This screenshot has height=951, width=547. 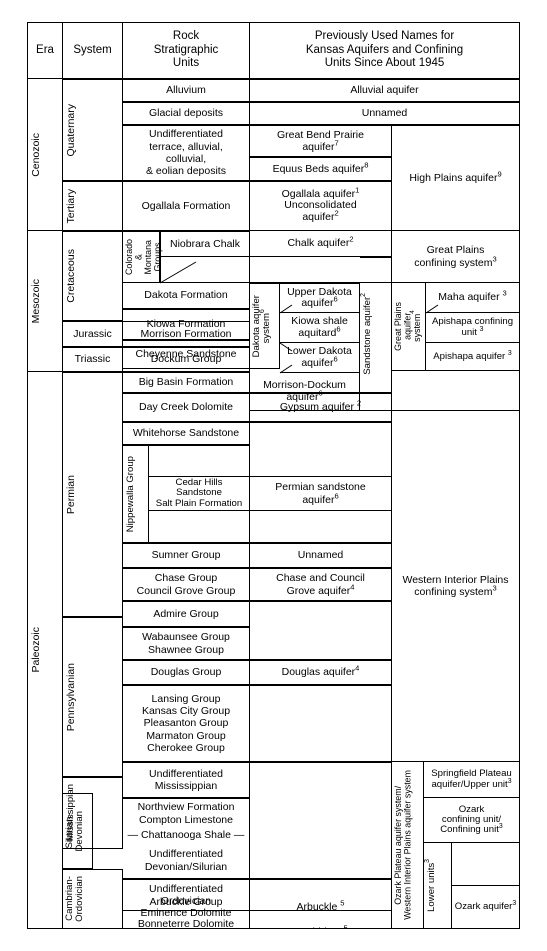 What do you see at coordinates (186, 407) in the screenshot?
I see `rock-day-creek-dolomite: Day Creek Dolomite` at bounding box center [186, 407].